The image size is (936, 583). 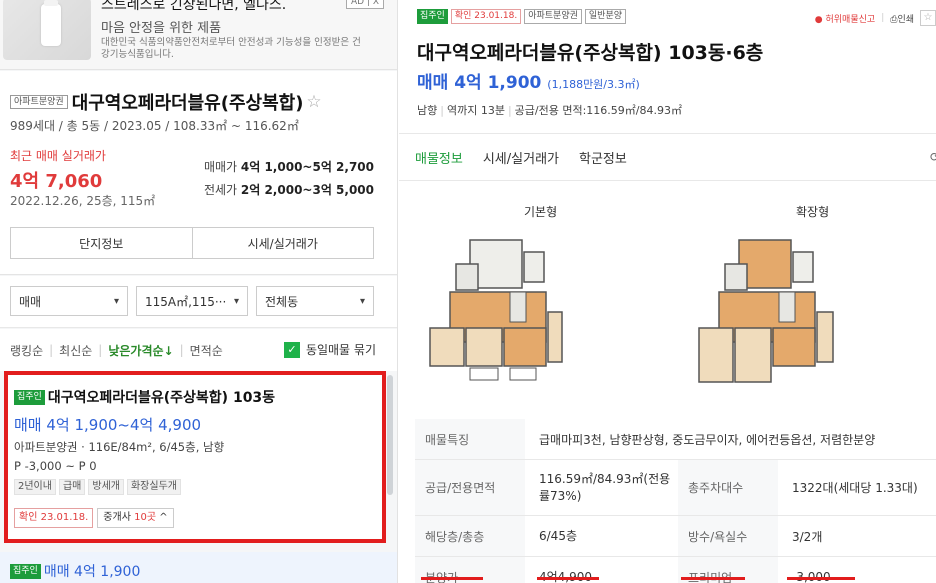 What do you see at coordinates (315, 301) in the screenshot?
I see `building-select: 전체동 ▾` at bounding box center [315, 301].